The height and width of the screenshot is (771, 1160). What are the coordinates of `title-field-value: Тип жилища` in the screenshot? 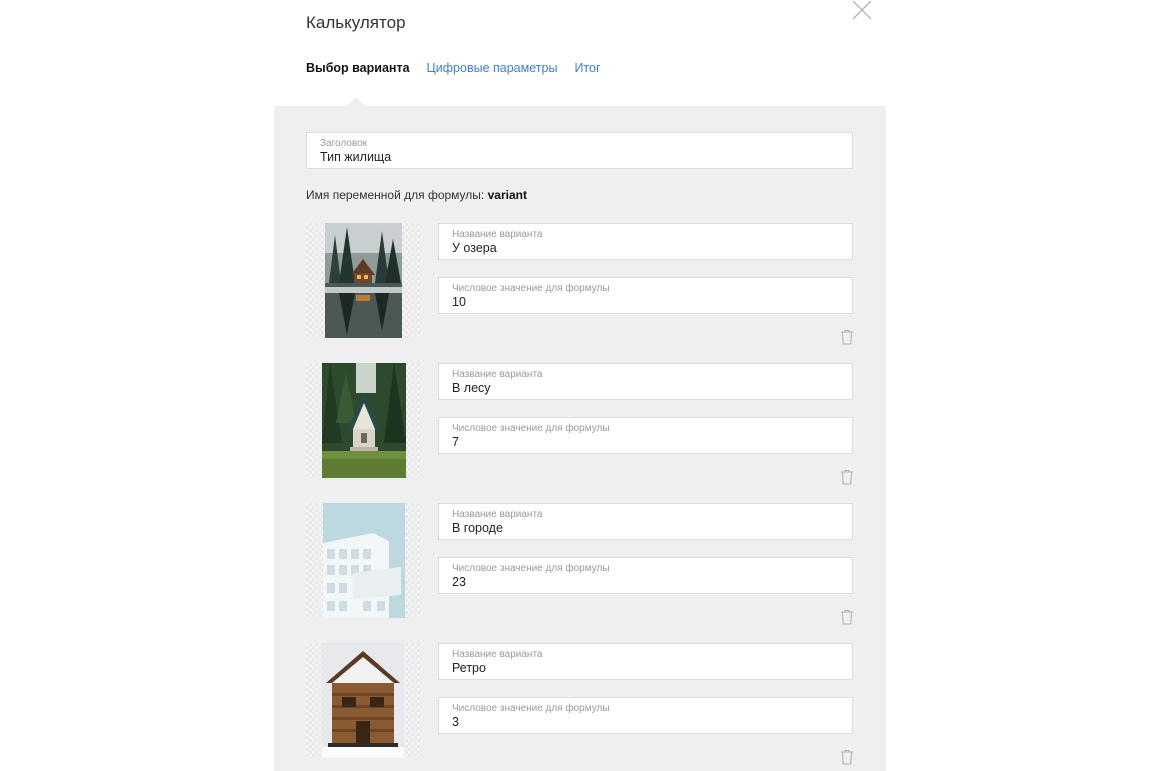 It's located at (356, 157).